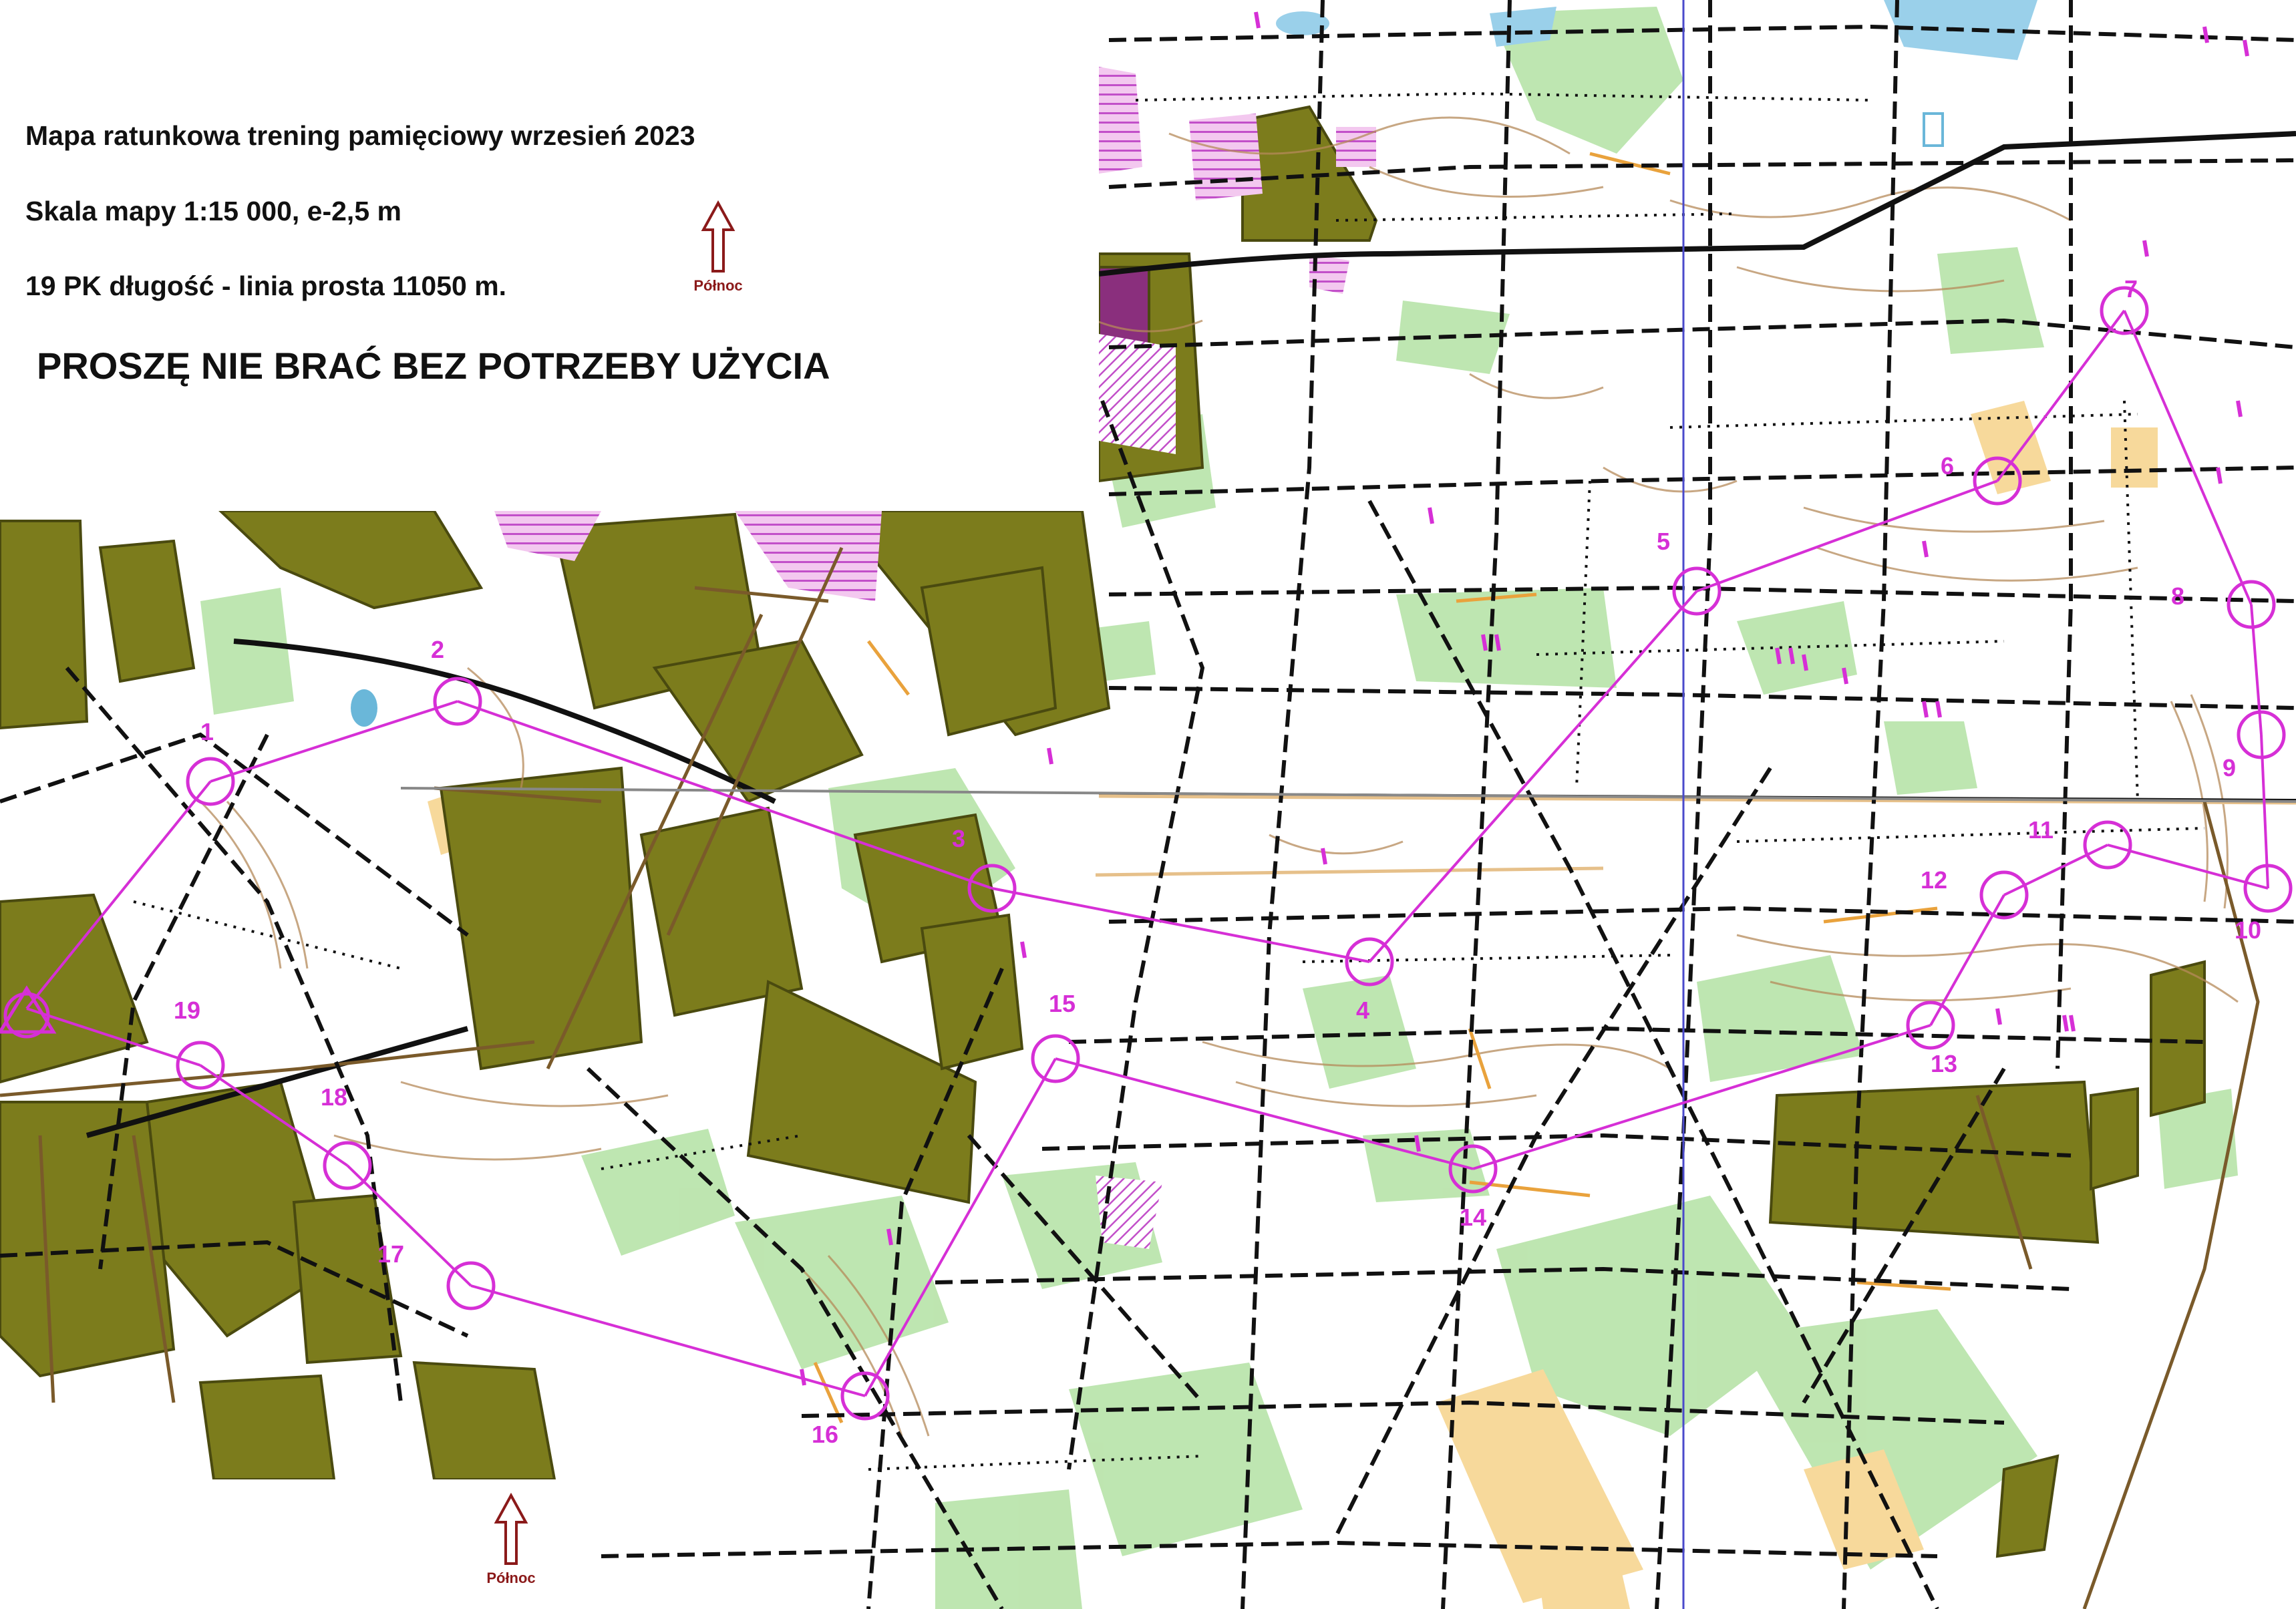 This screenshot has width=2296, height=1609. Describe the element at coordinates (2131, 289) in the screenshot. I see `control-number: 7` at that location.